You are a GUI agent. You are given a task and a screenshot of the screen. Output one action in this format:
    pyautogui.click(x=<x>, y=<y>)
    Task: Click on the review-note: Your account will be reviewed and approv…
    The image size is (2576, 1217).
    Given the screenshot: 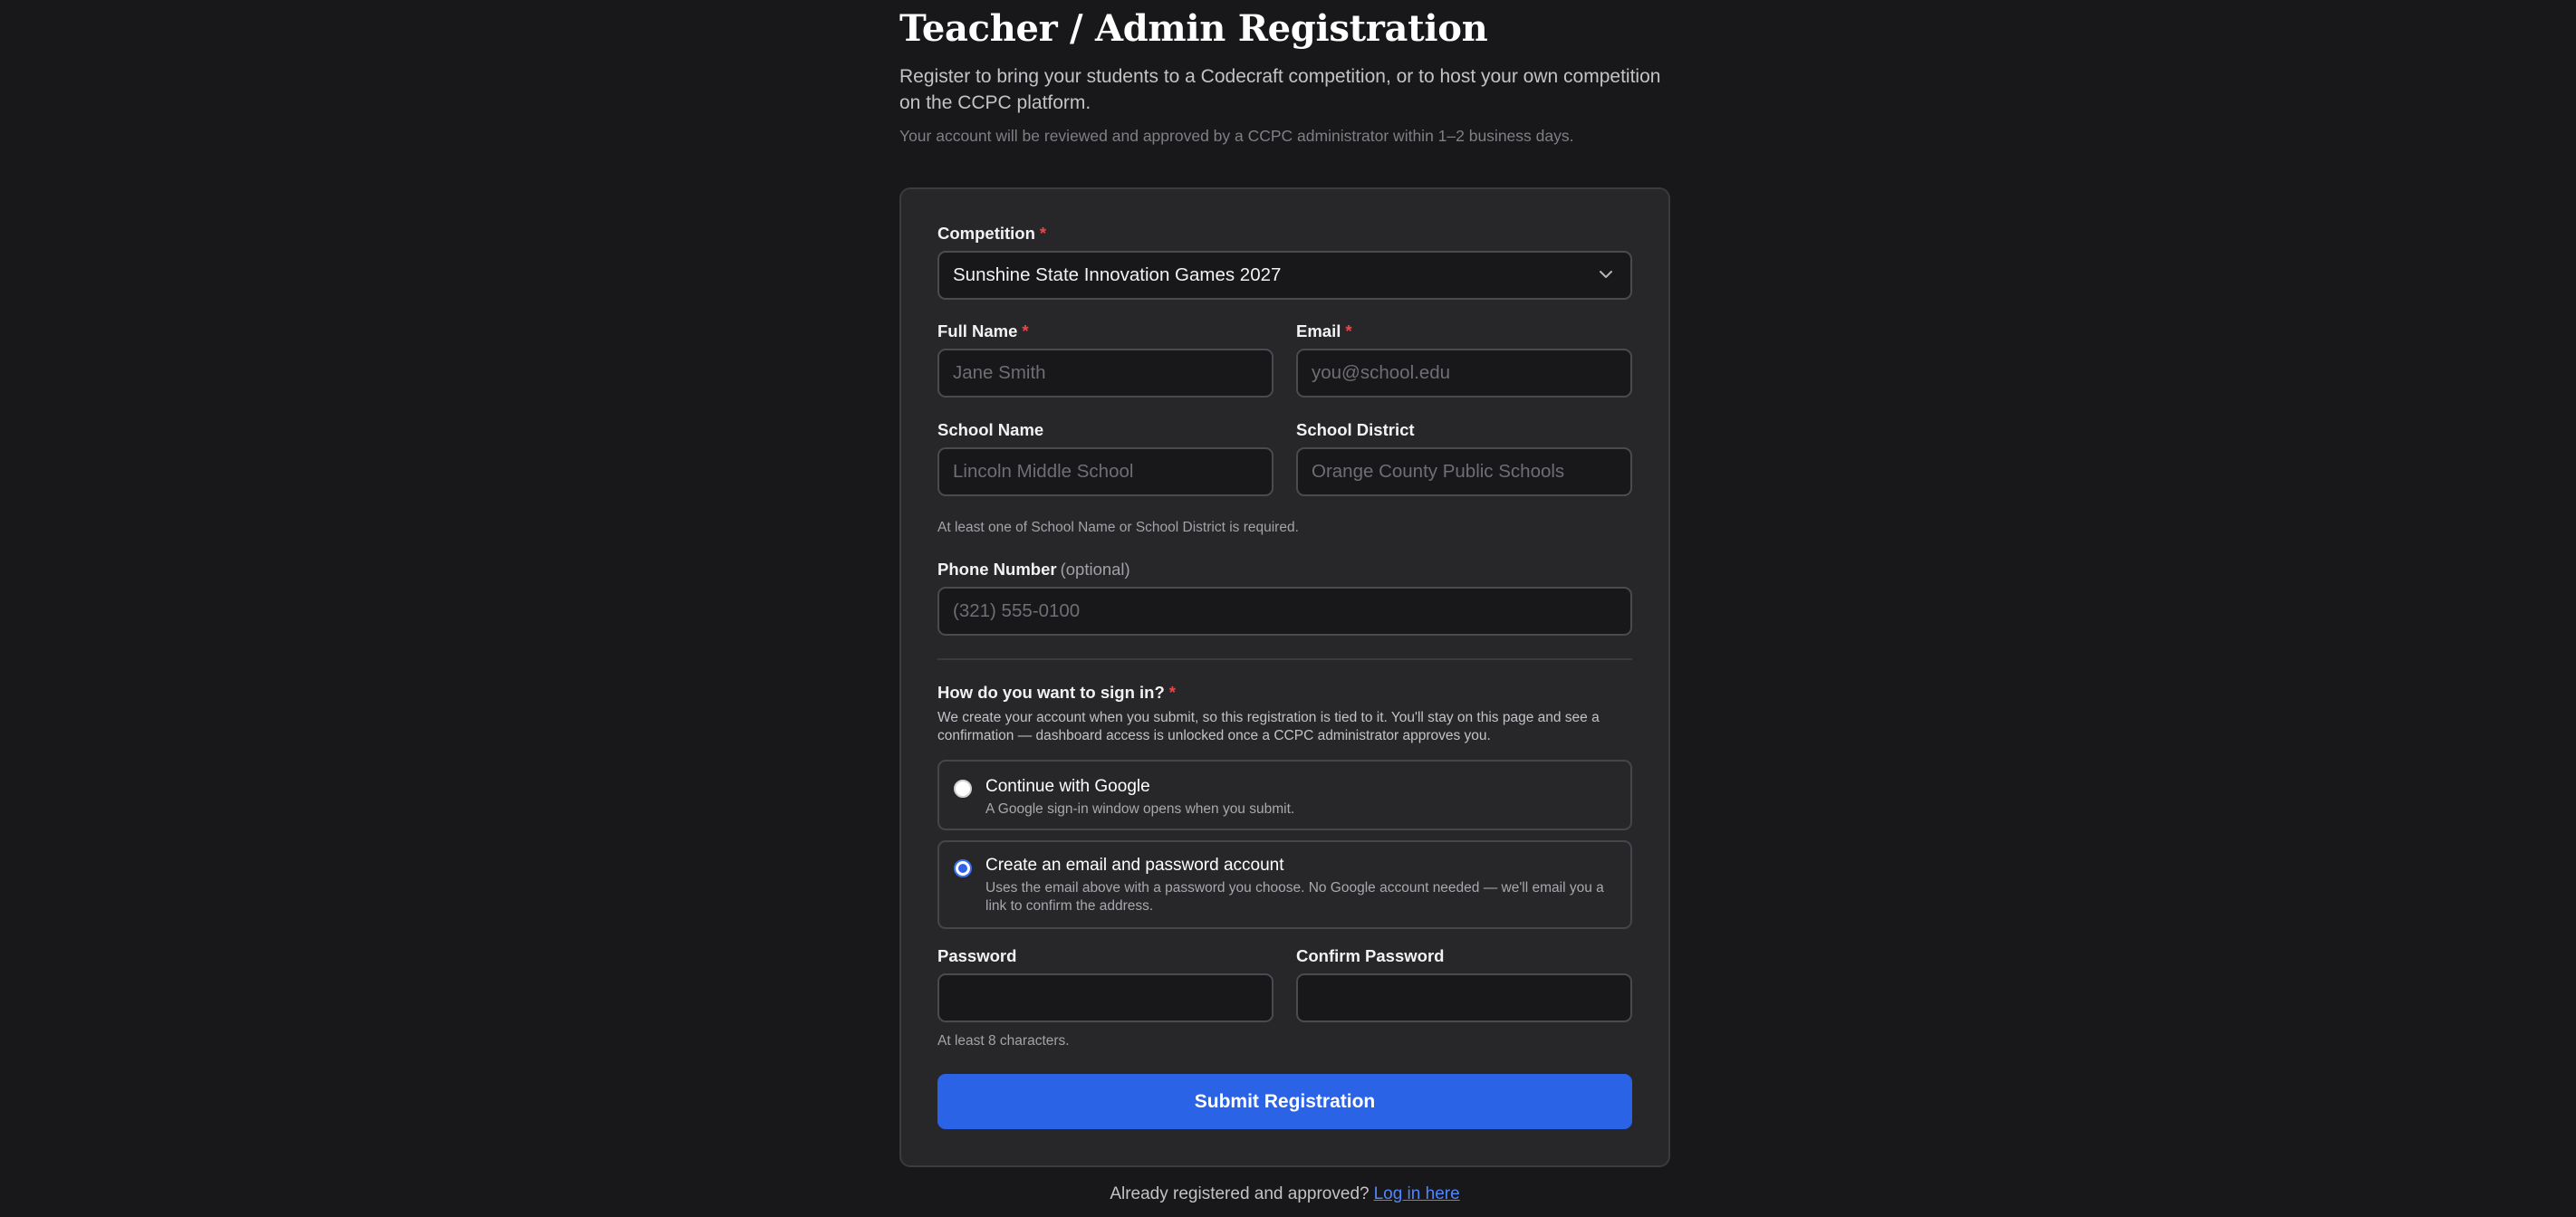 What is the action you would take?
    pyautogui.click(x=1236, y=136)
    